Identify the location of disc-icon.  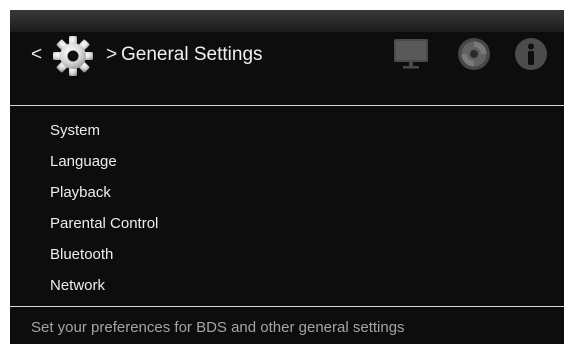
(474, 54).